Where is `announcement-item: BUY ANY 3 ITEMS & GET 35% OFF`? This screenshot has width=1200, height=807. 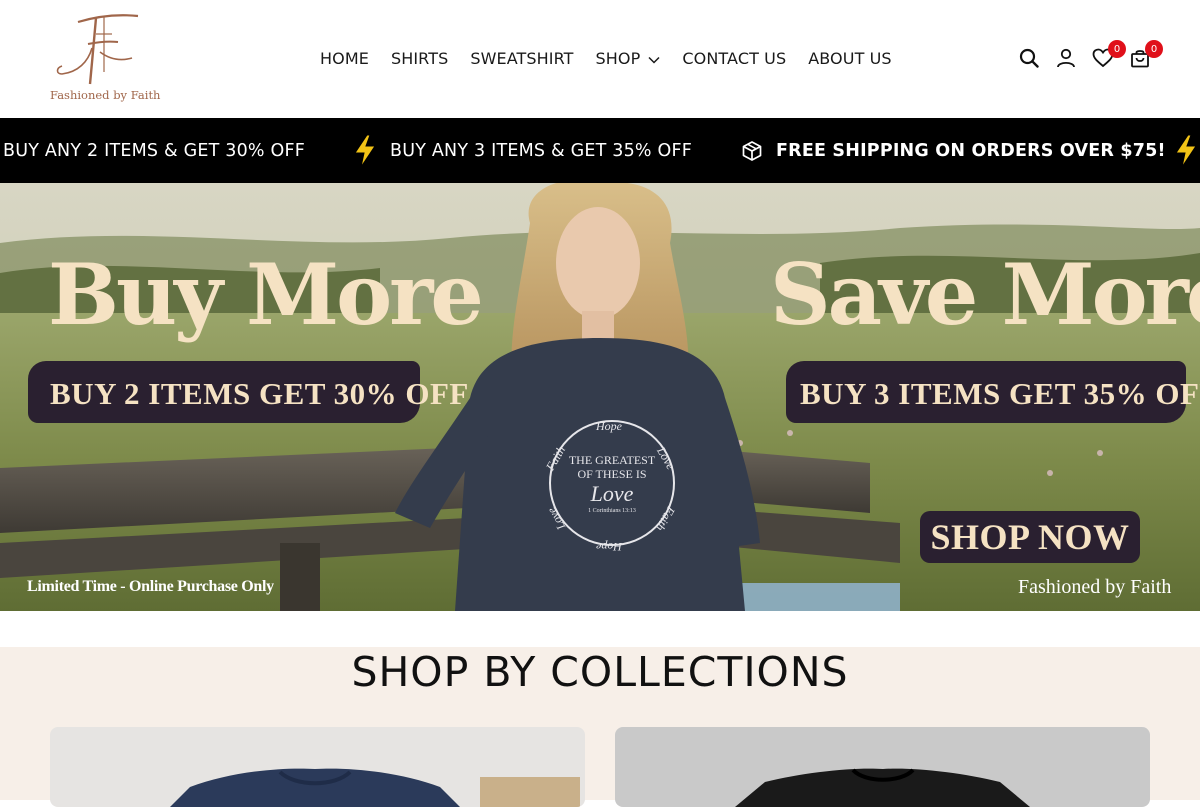 announcement-item: BUY ANY 3 ITEMS & GET 35% OFF is located at coordinates (522, 150).